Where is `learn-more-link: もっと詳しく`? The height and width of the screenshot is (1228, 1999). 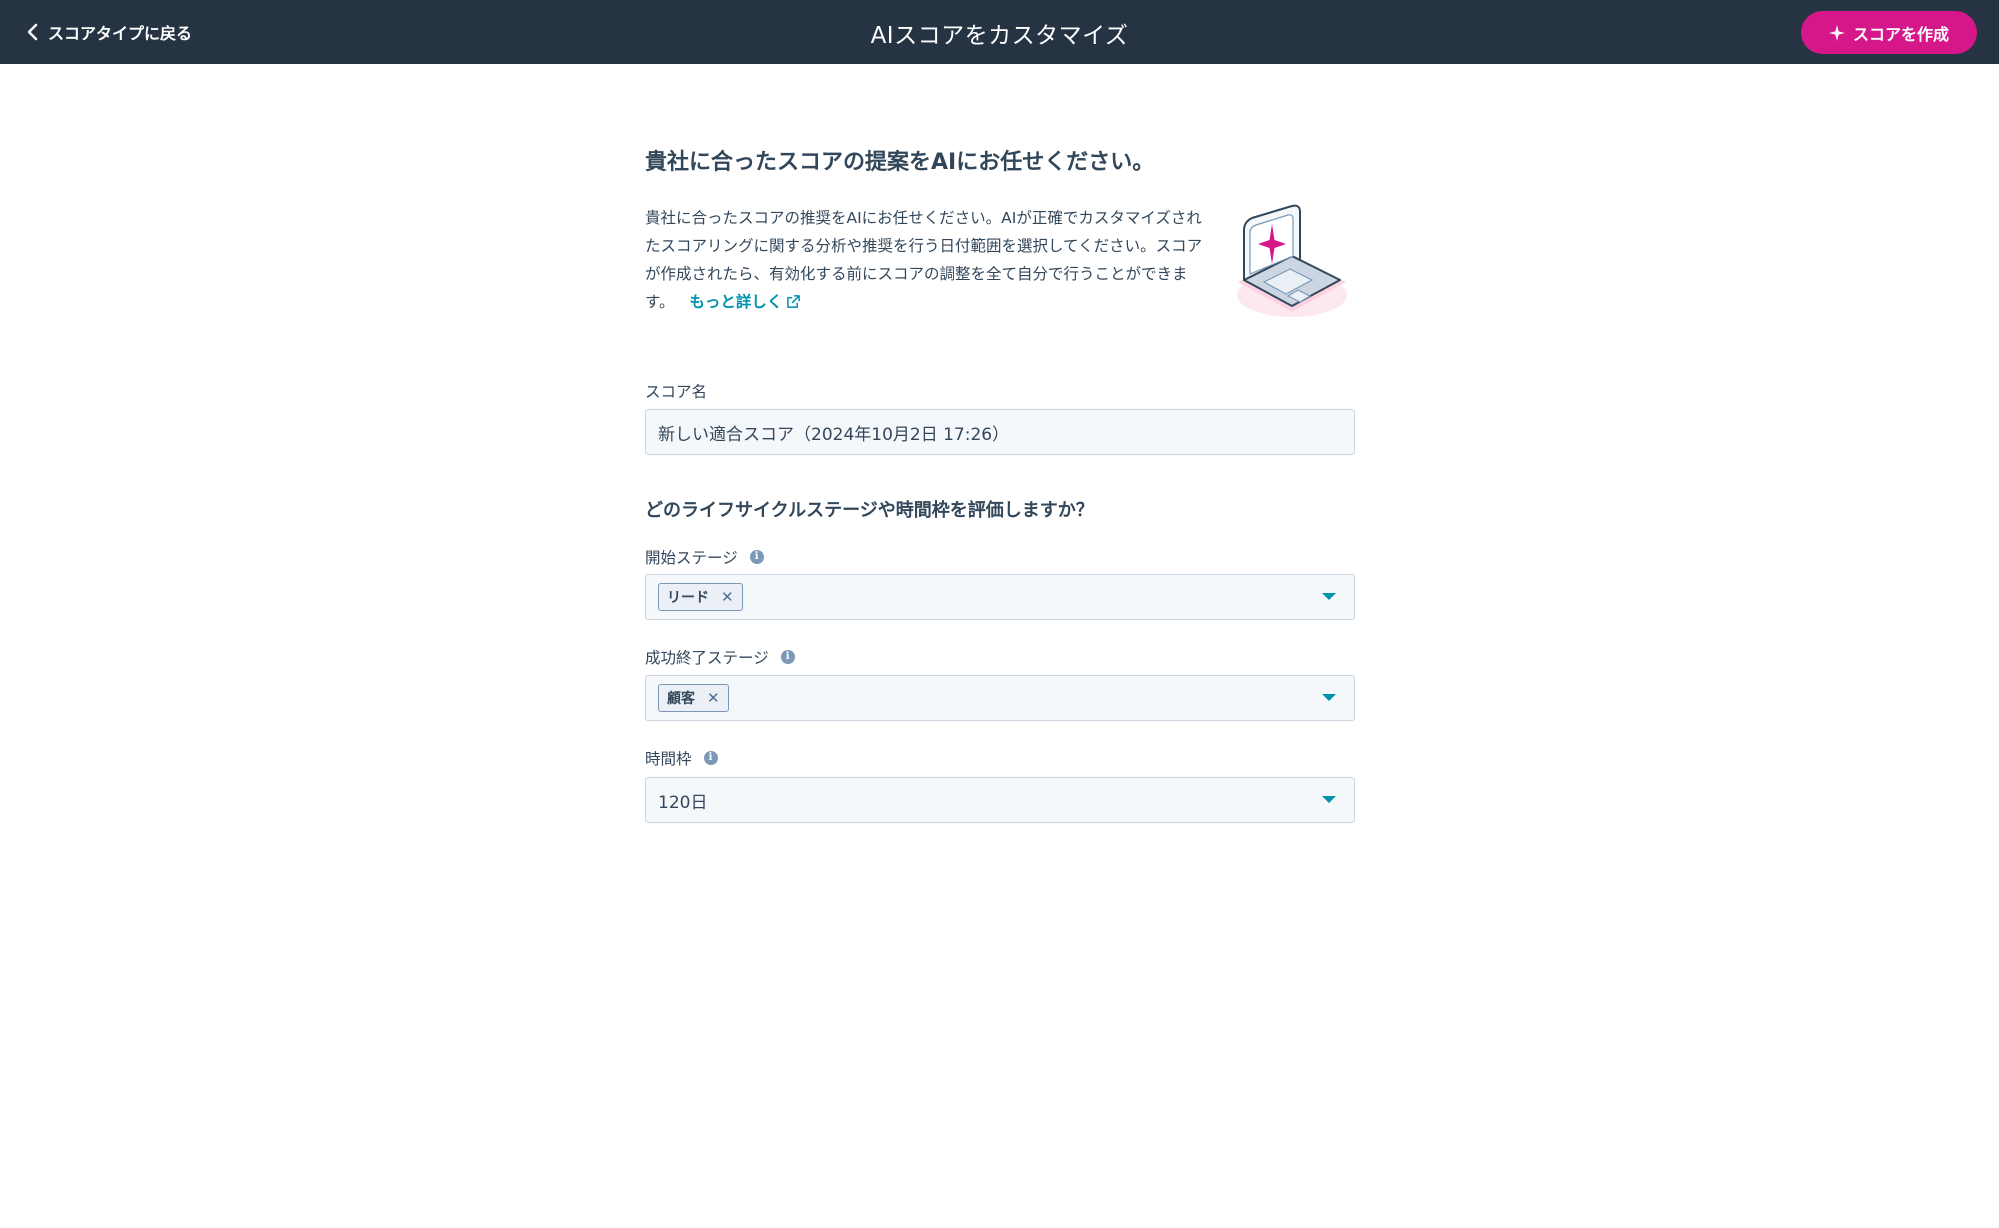 learn-more-link: もっと詳しく is located at coordinates (745, 302).